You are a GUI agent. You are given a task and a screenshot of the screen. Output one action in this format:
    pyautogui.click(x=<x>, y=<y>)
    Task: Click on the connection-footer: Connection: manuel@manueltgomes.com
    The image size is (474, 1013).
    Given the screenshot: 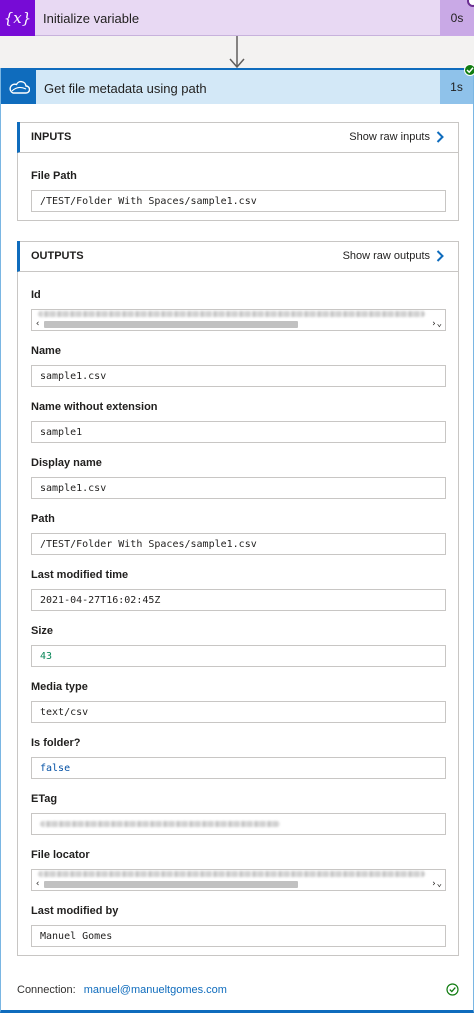 What is the action you would take?
    pyautogui.click(x=238, y=990)
    